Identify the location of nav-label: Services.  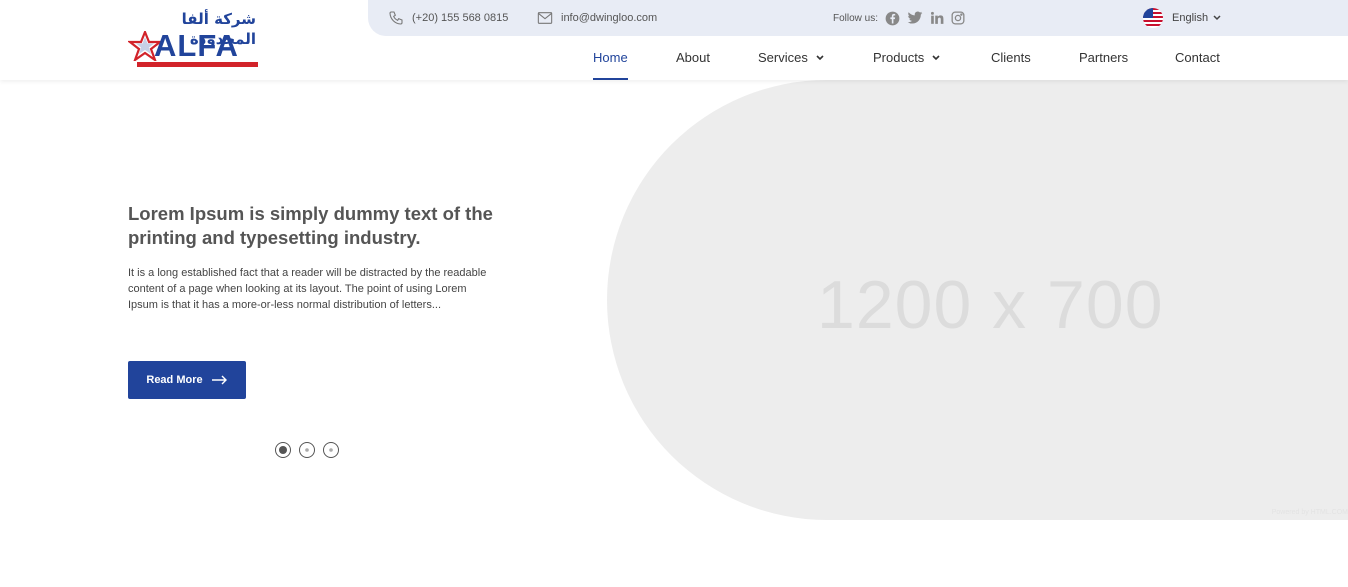
(783, 57).